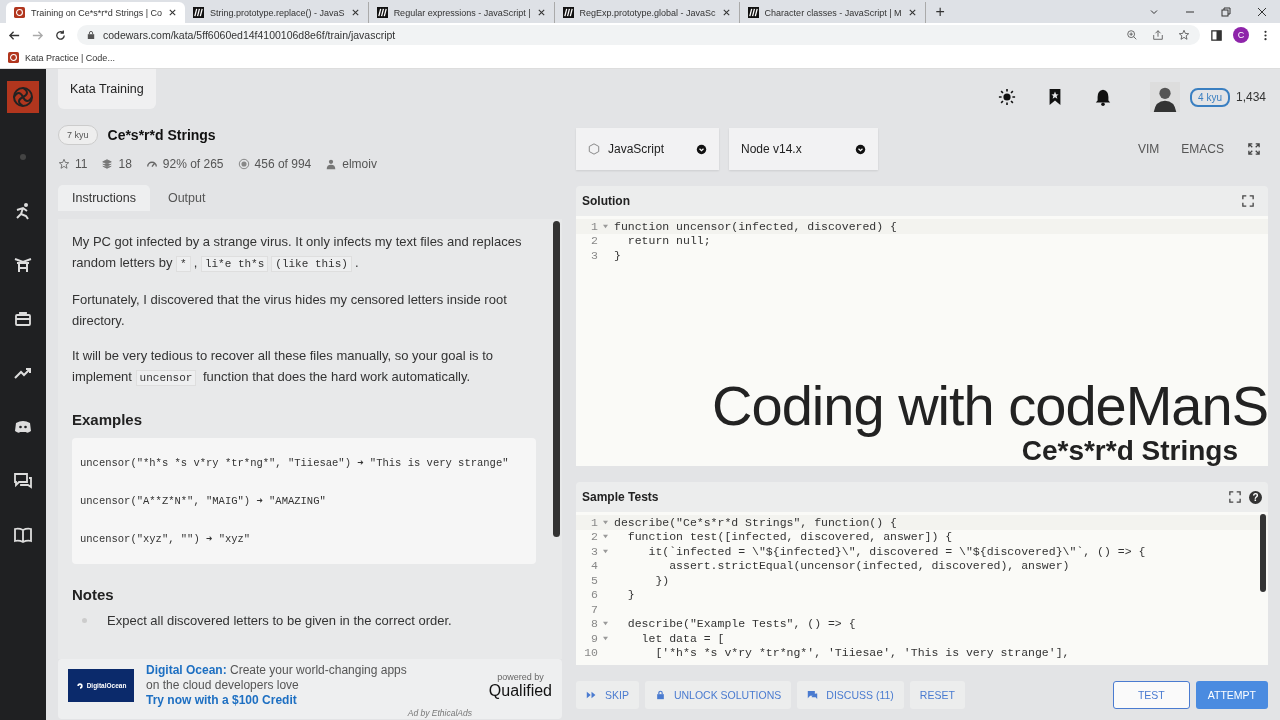 This screenshot has height=720, width=1280. I want to click on tab-title: Regular expressions - JavaScript |, so click(462, 12).